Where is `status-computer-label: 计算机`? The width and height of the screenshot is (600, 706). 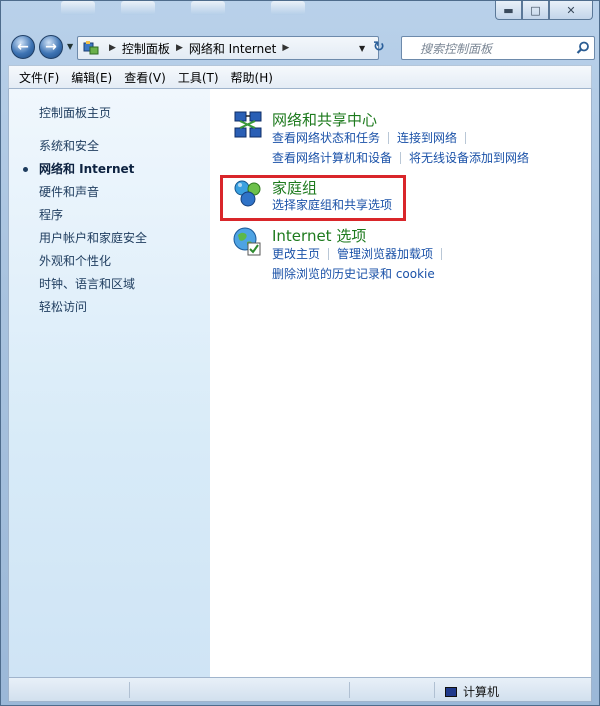
status-computer-label: 计算机 is located at coordinates (481, 692).